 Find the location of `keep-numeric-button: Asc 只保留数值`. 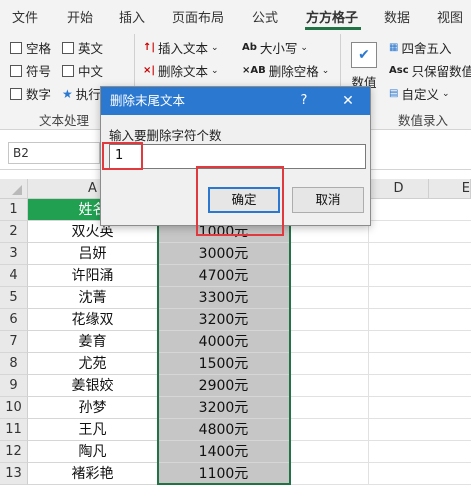

keep-numeric-button: Asc 只保留数值 is located at coordinates (430, 70).